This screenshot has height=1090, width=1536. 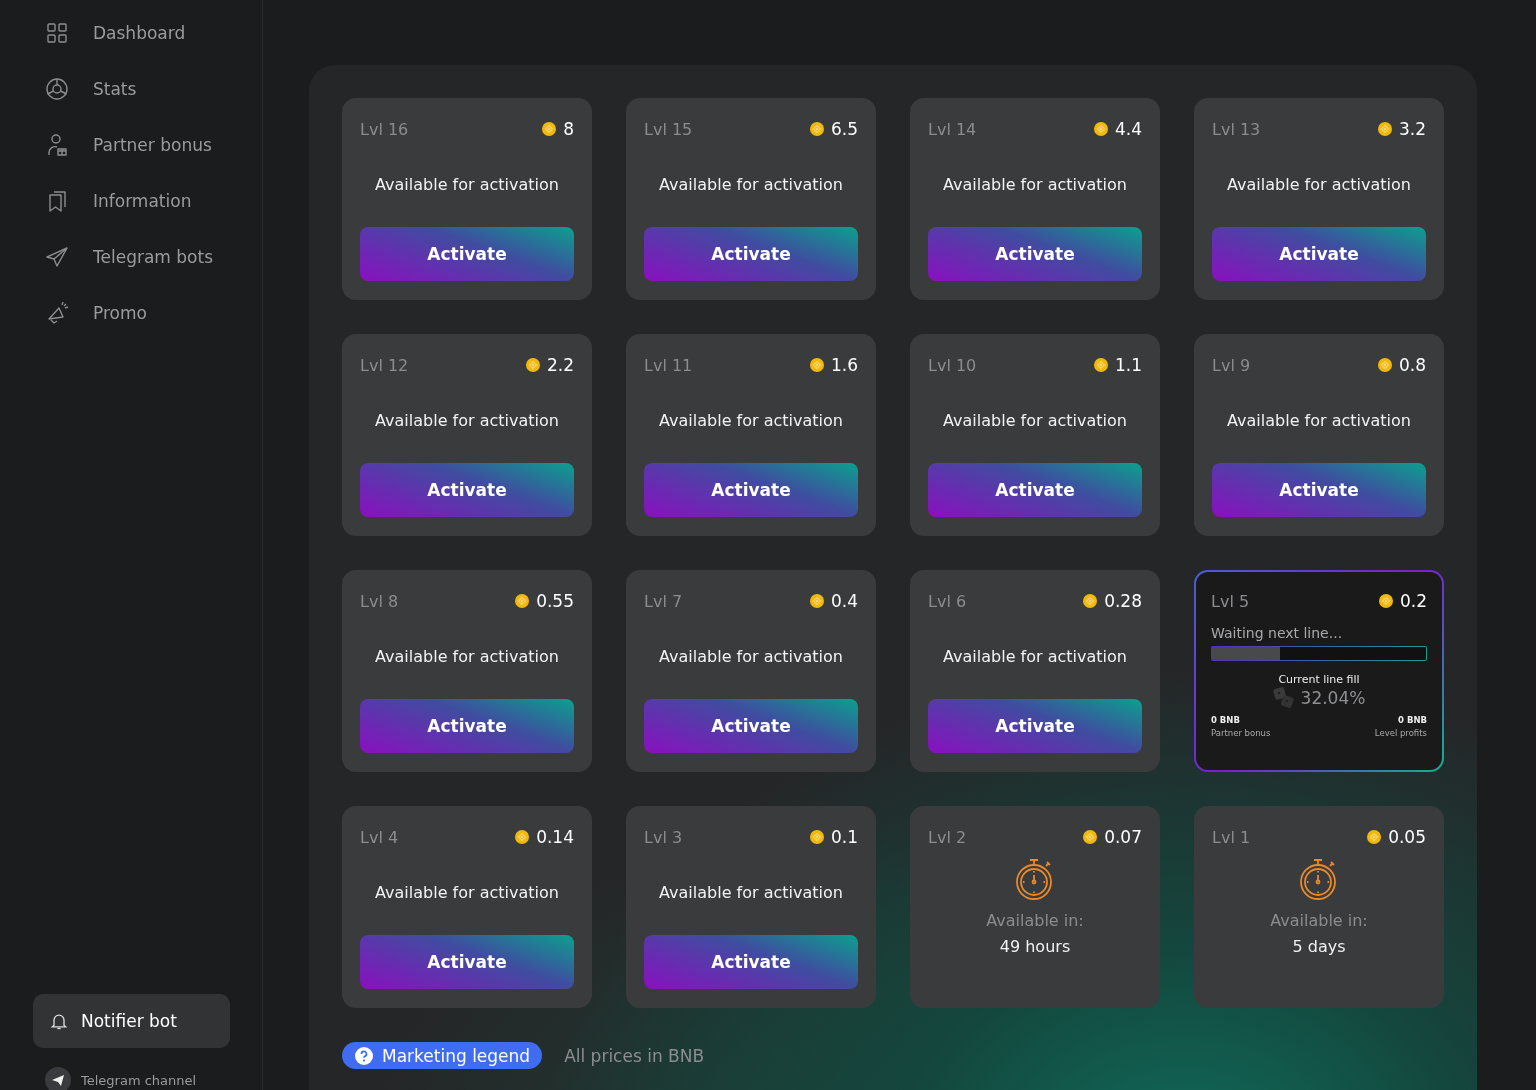 What do you see at coordinates (1319, 679) in the screenshot?
I see `fill-label: Current line fill` at bounding box center [1319, 679].